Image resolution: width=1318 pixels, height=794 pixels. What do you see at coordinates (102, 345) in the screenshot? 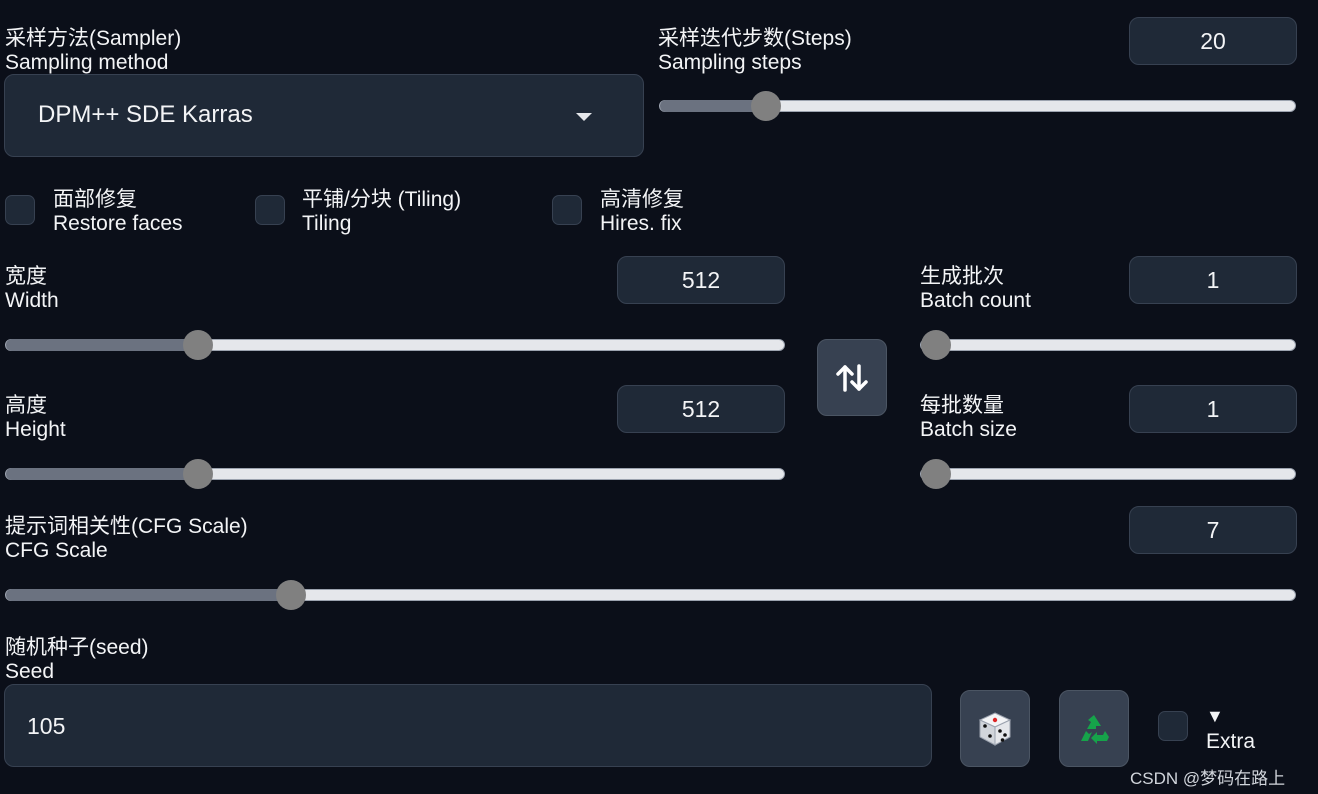
I see `width-slider-fill` at bounding box center [102, 345].